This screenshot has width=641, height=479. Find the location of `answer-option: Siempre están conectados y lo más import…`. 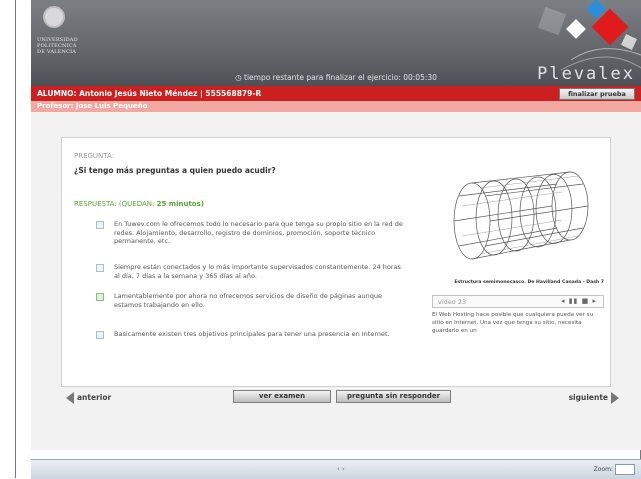

answer-option: Siempre están conectados y lo más import… is located at coordinates (248, 273).